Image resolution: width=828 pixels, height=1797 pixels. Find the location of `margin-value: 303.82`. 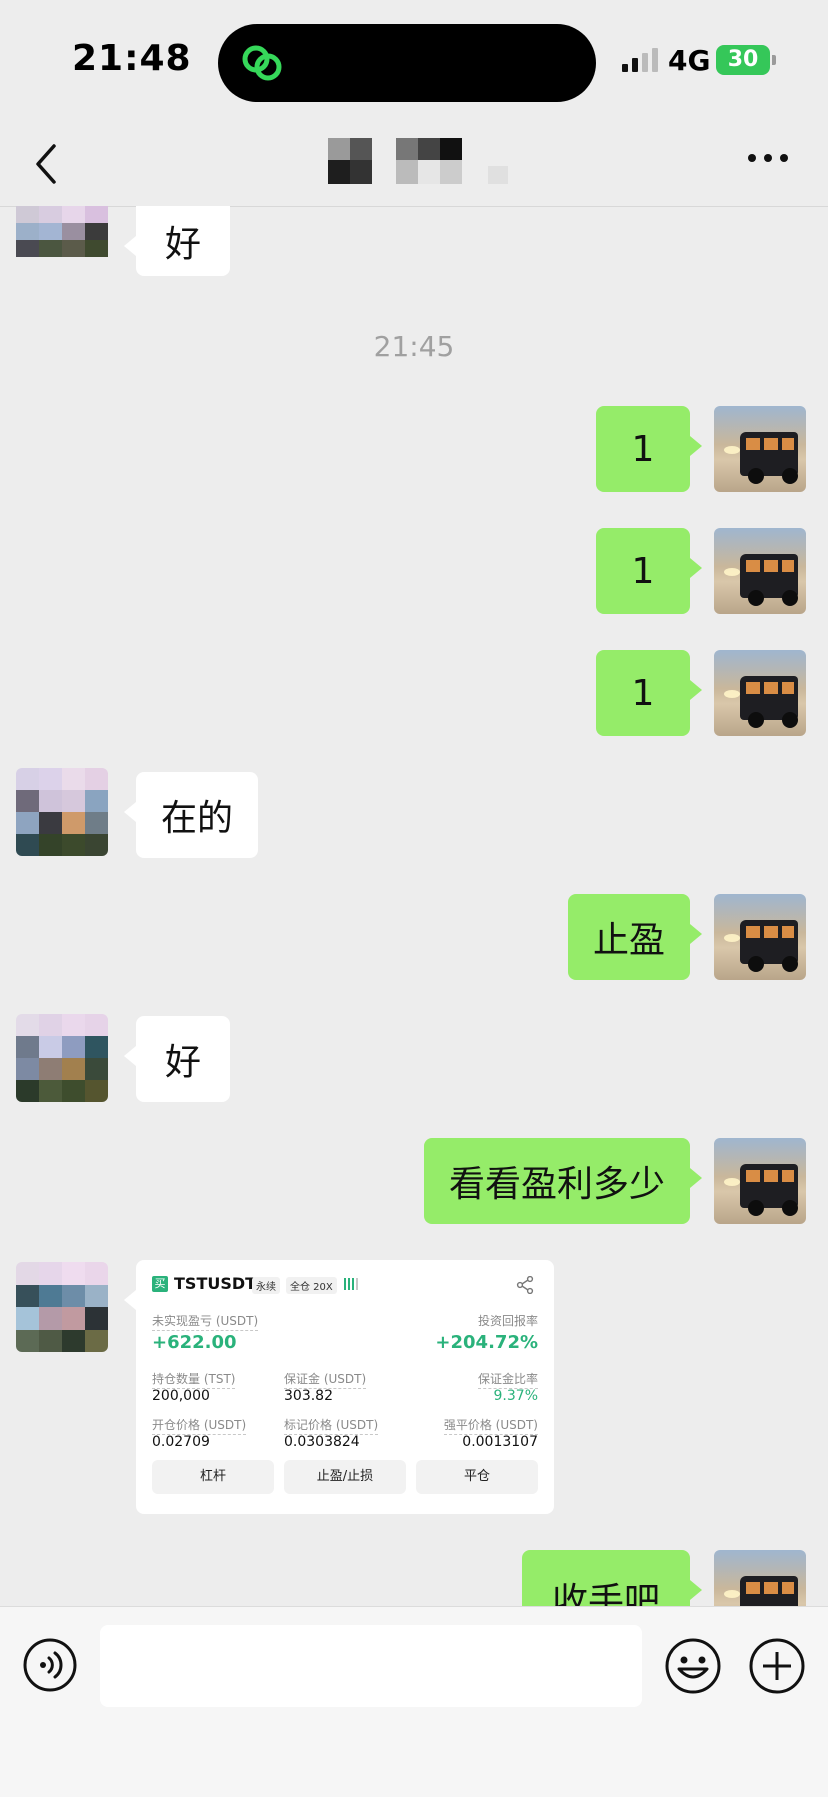

margin-value: 303.82 is located at coordinates (308, 1396).